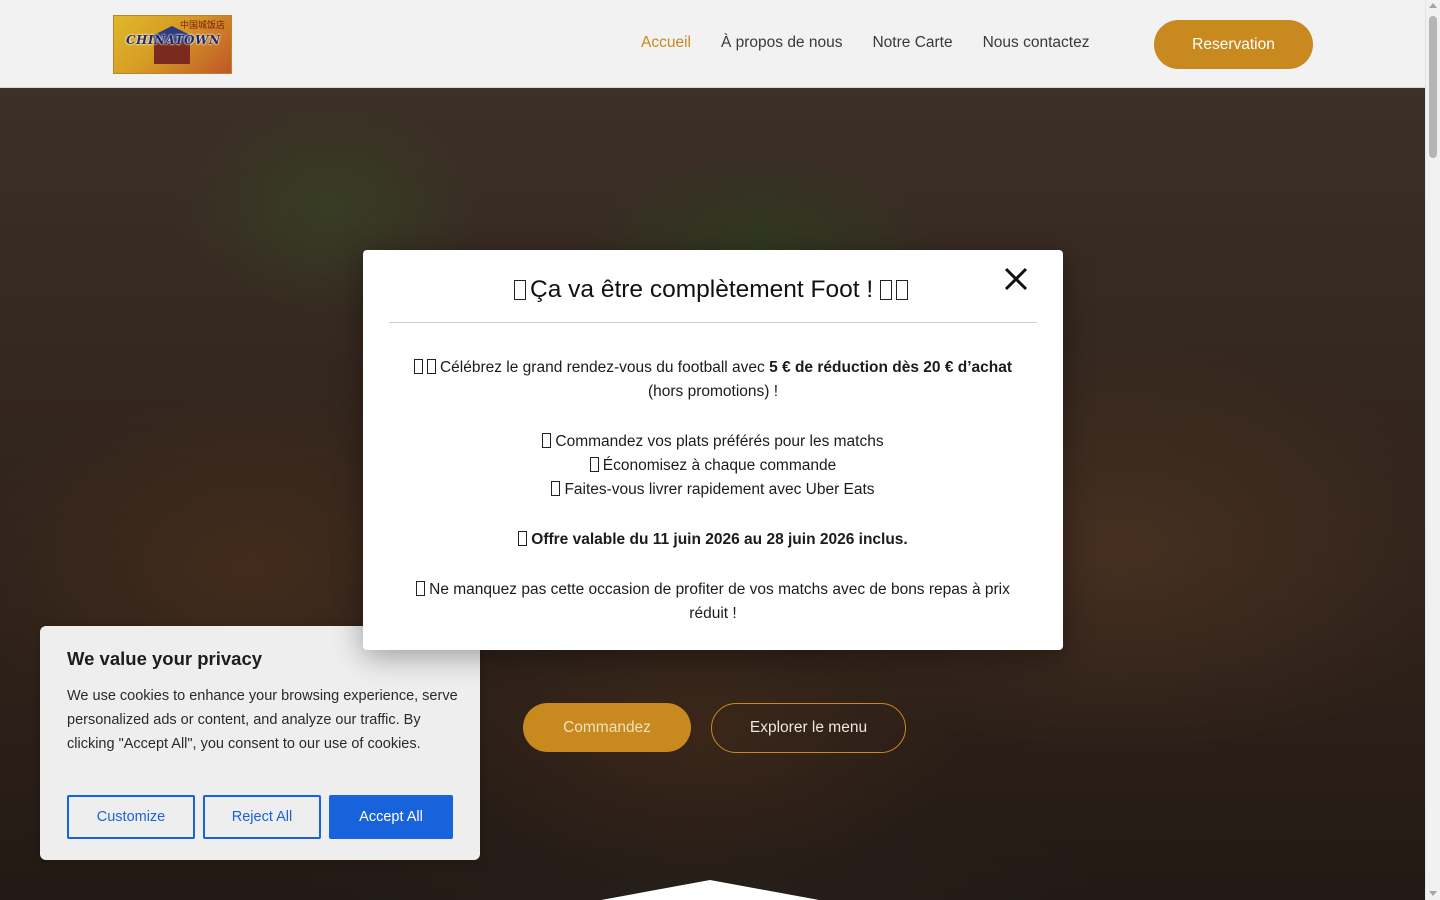 This screenshot has height=900, width=1440. What do you see at coordinates (1036, 43) in the screenshot?
I see `nav-item-contact: Nous contactez` at bounding box center [1036, 43].